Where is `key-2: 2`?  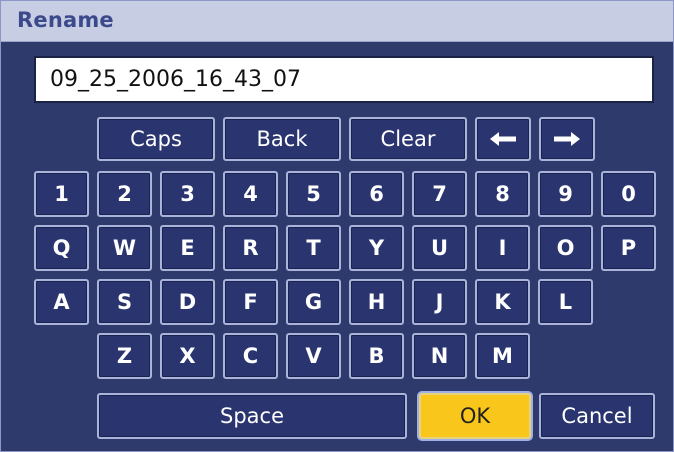 key-2: 2 is located at coordinates (124, 194).